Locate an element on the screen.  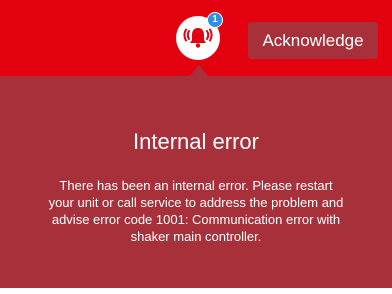
ringing-bell-icon is located at coordinates (198, 38).